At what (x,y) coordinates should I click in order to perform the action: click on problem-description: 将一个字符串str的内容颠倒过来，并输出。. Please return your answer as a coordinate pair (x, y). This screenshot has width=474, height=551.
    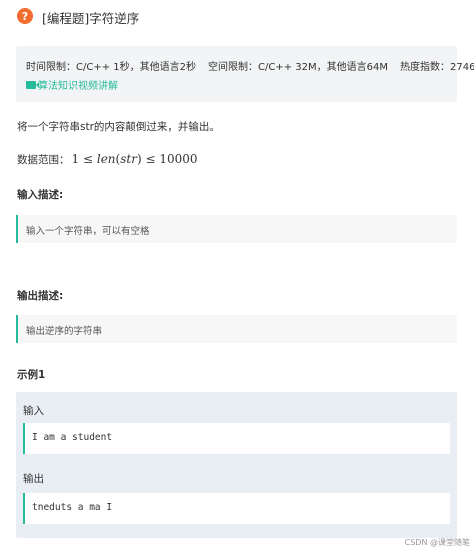
    Looking at the image, I should click on (118, 127).